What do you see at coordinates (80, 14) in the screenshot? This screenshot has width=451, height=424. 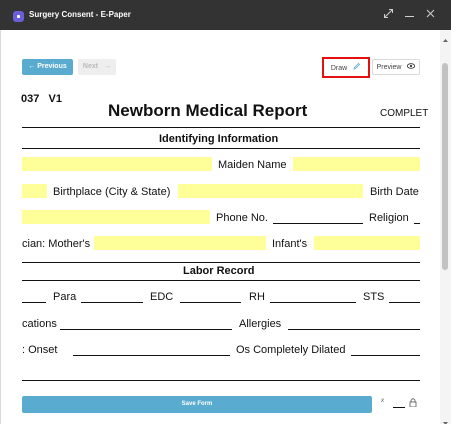 I see `window-title: Surgery Consent - E-Paper` at bounding box center [80, 14].